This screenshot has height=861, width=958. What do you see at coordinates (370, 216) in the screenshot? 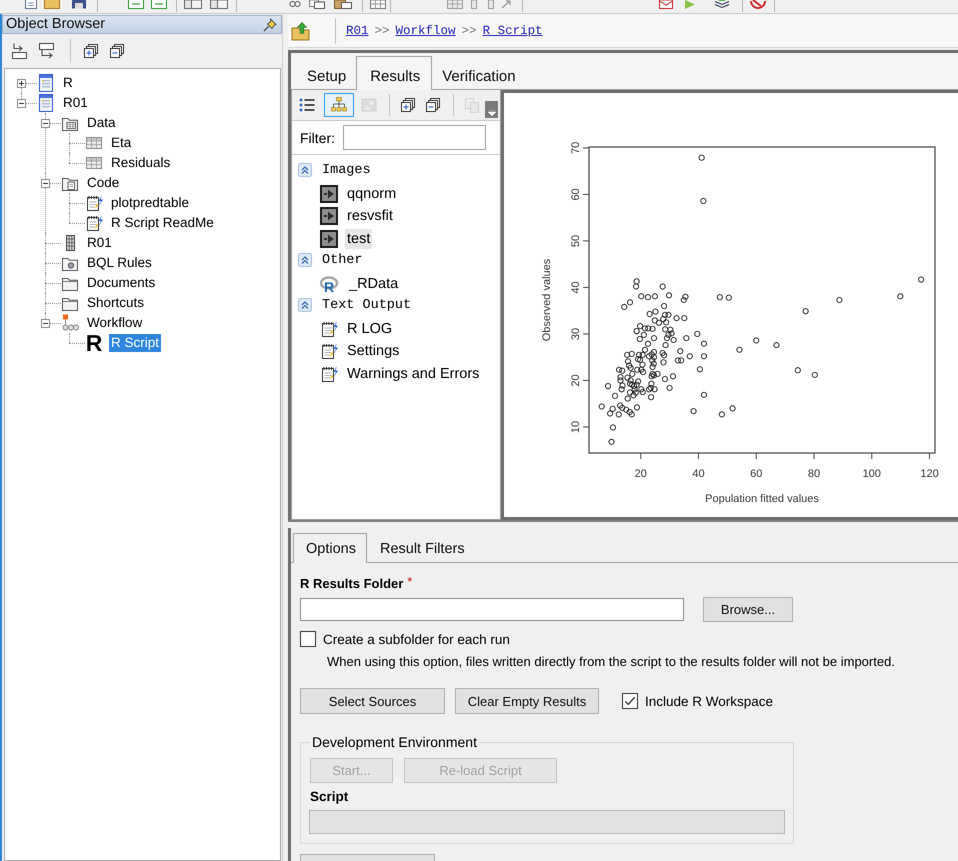
I see `result-item: resvsfit` at bounding box center [370, 216].